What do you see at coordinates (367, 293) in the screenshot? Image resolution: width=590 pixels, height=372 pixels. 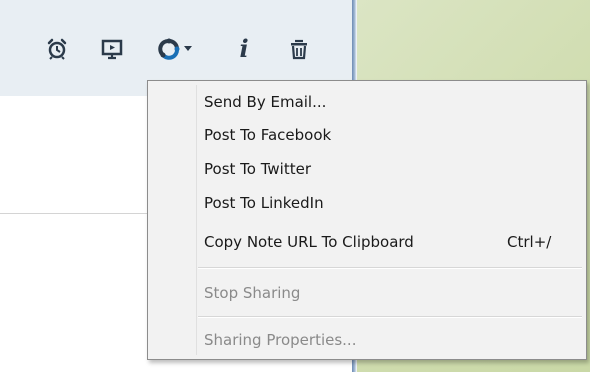 I see `menu-item-stop-sharing: Stop Sharing` at bounding box center [367, 293].